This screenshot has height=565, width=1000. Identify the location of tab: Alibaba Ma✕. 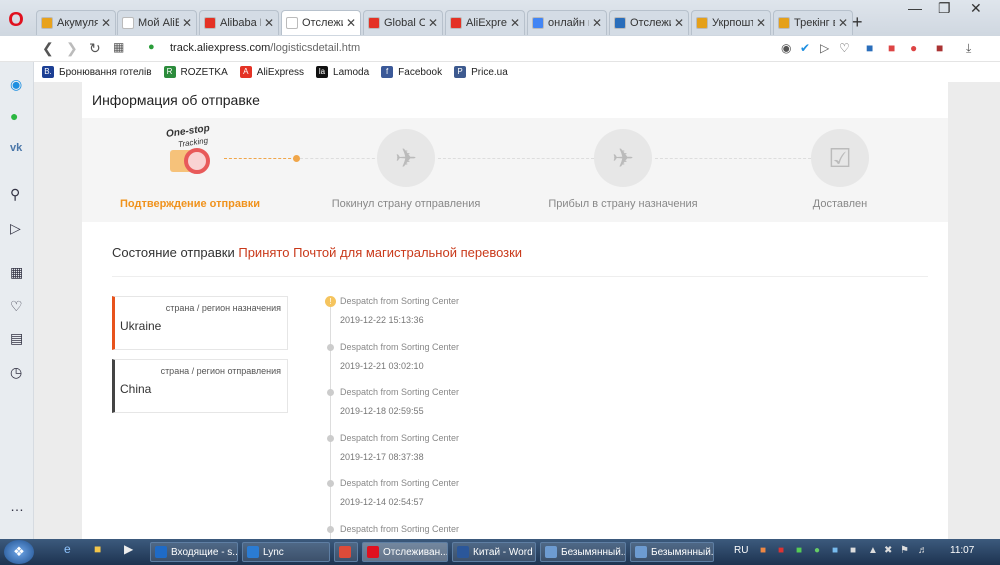
(239, 22).